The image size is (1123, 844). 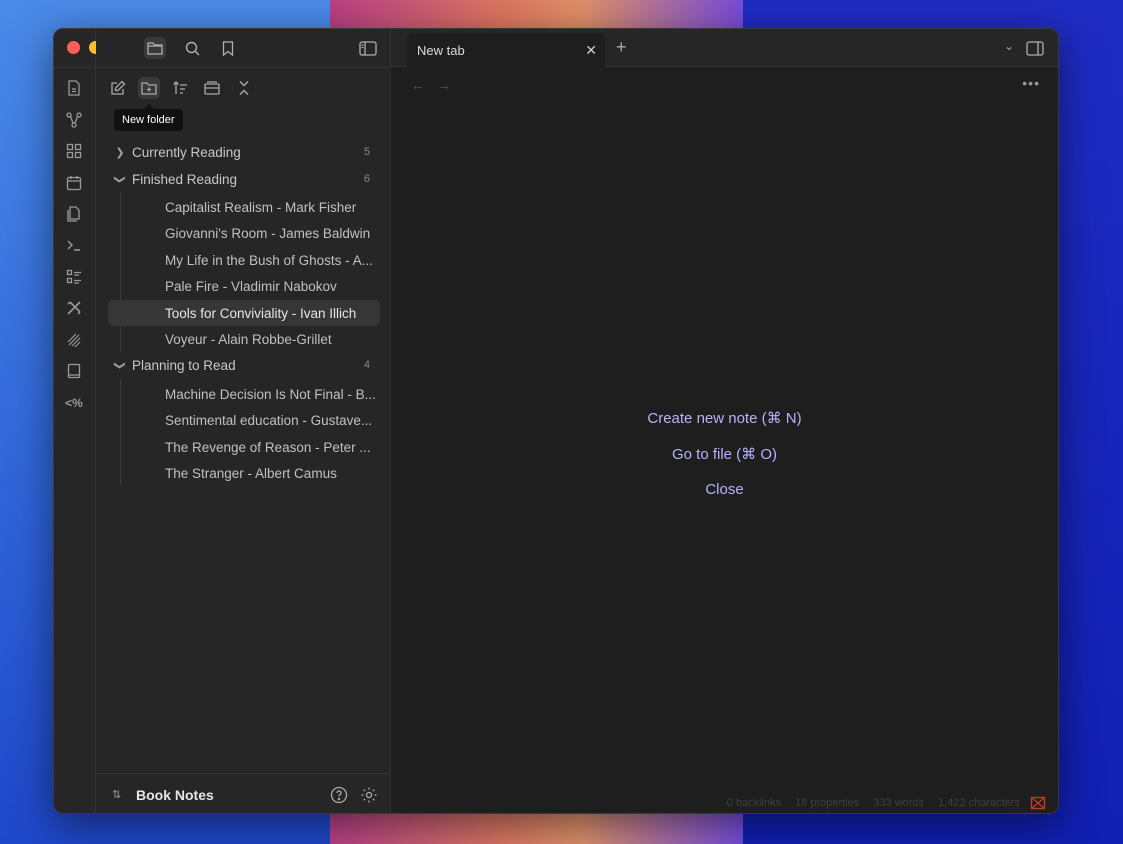 I want to click on vault-name: Book Notes, so click(x=175, y=795).